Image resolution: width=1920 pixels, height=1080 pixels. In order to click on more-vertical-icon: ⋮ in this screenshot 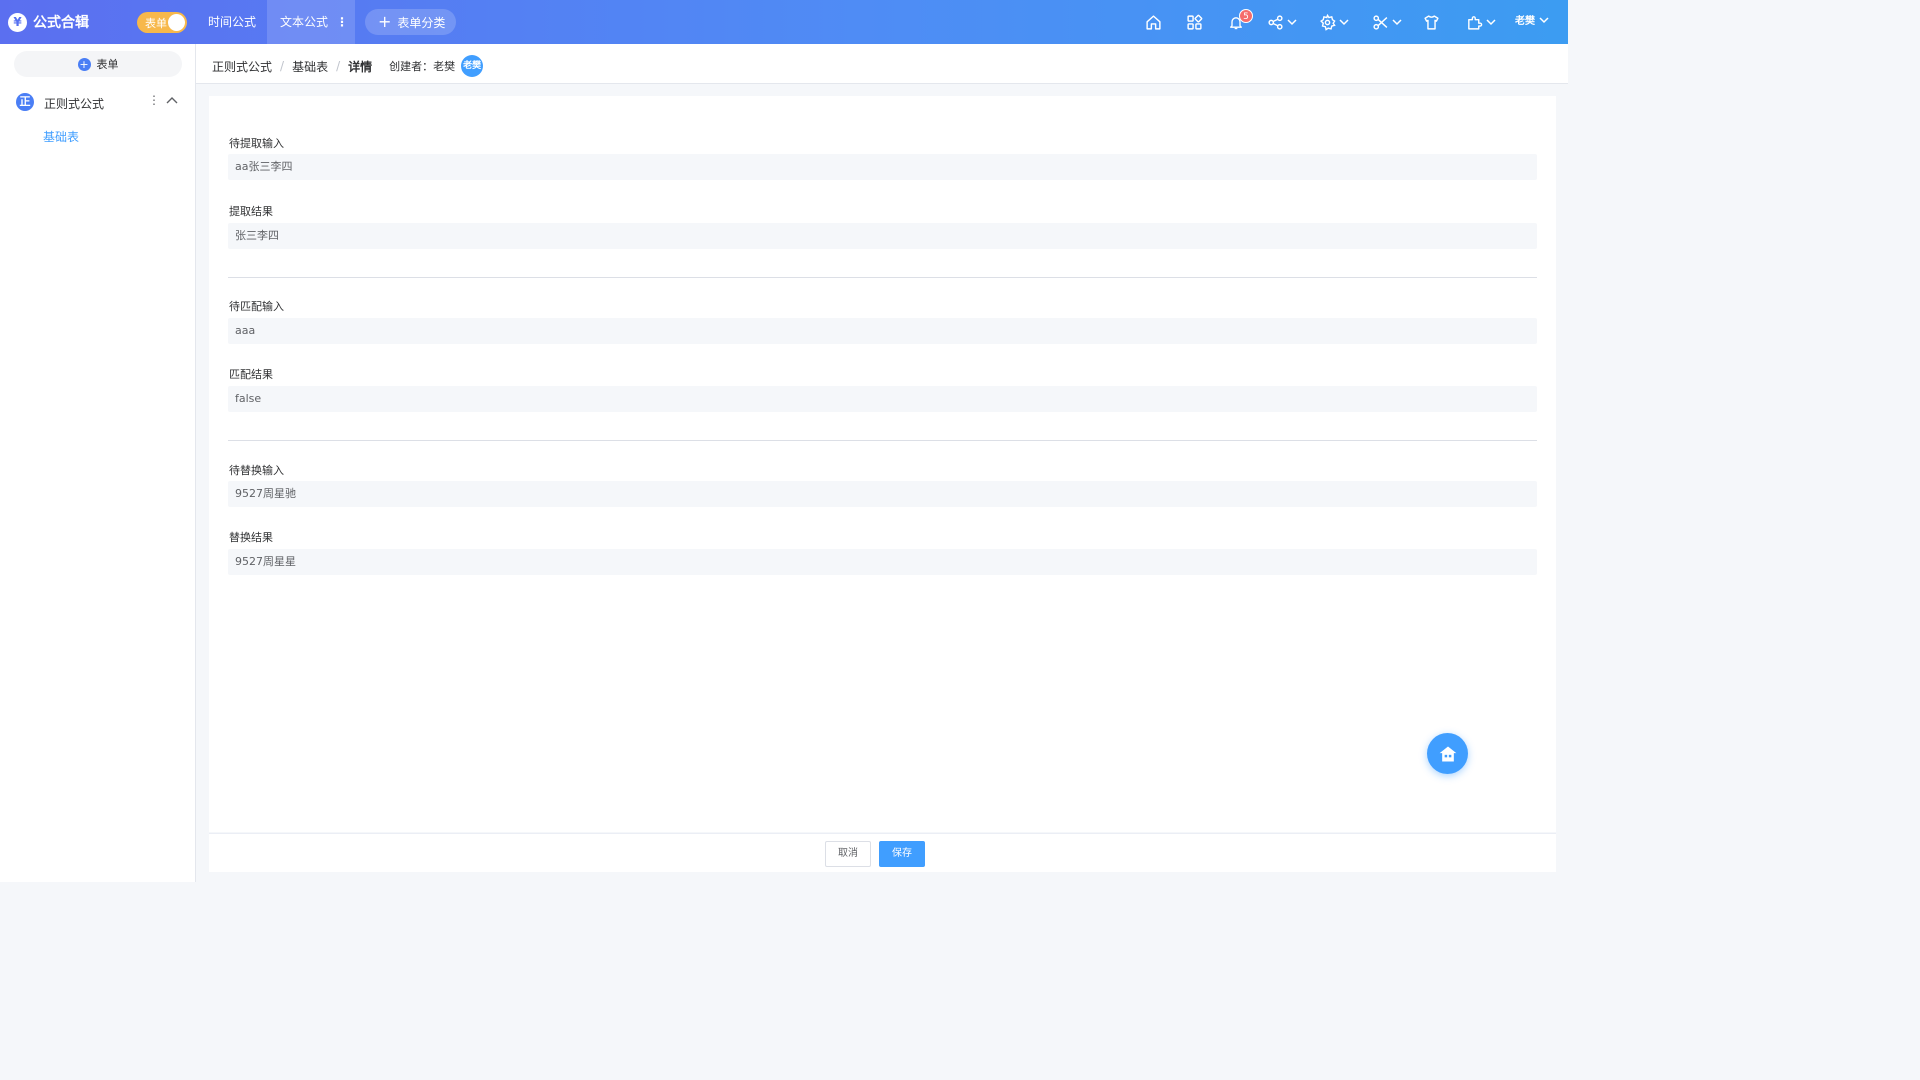, I will do `click(154, 100)`.